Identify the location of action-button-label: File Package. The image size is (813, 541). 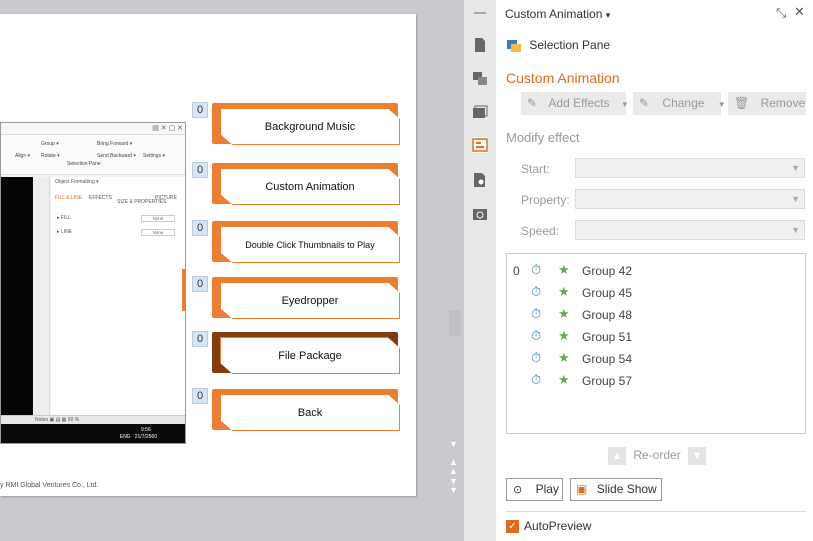
(310, 355).